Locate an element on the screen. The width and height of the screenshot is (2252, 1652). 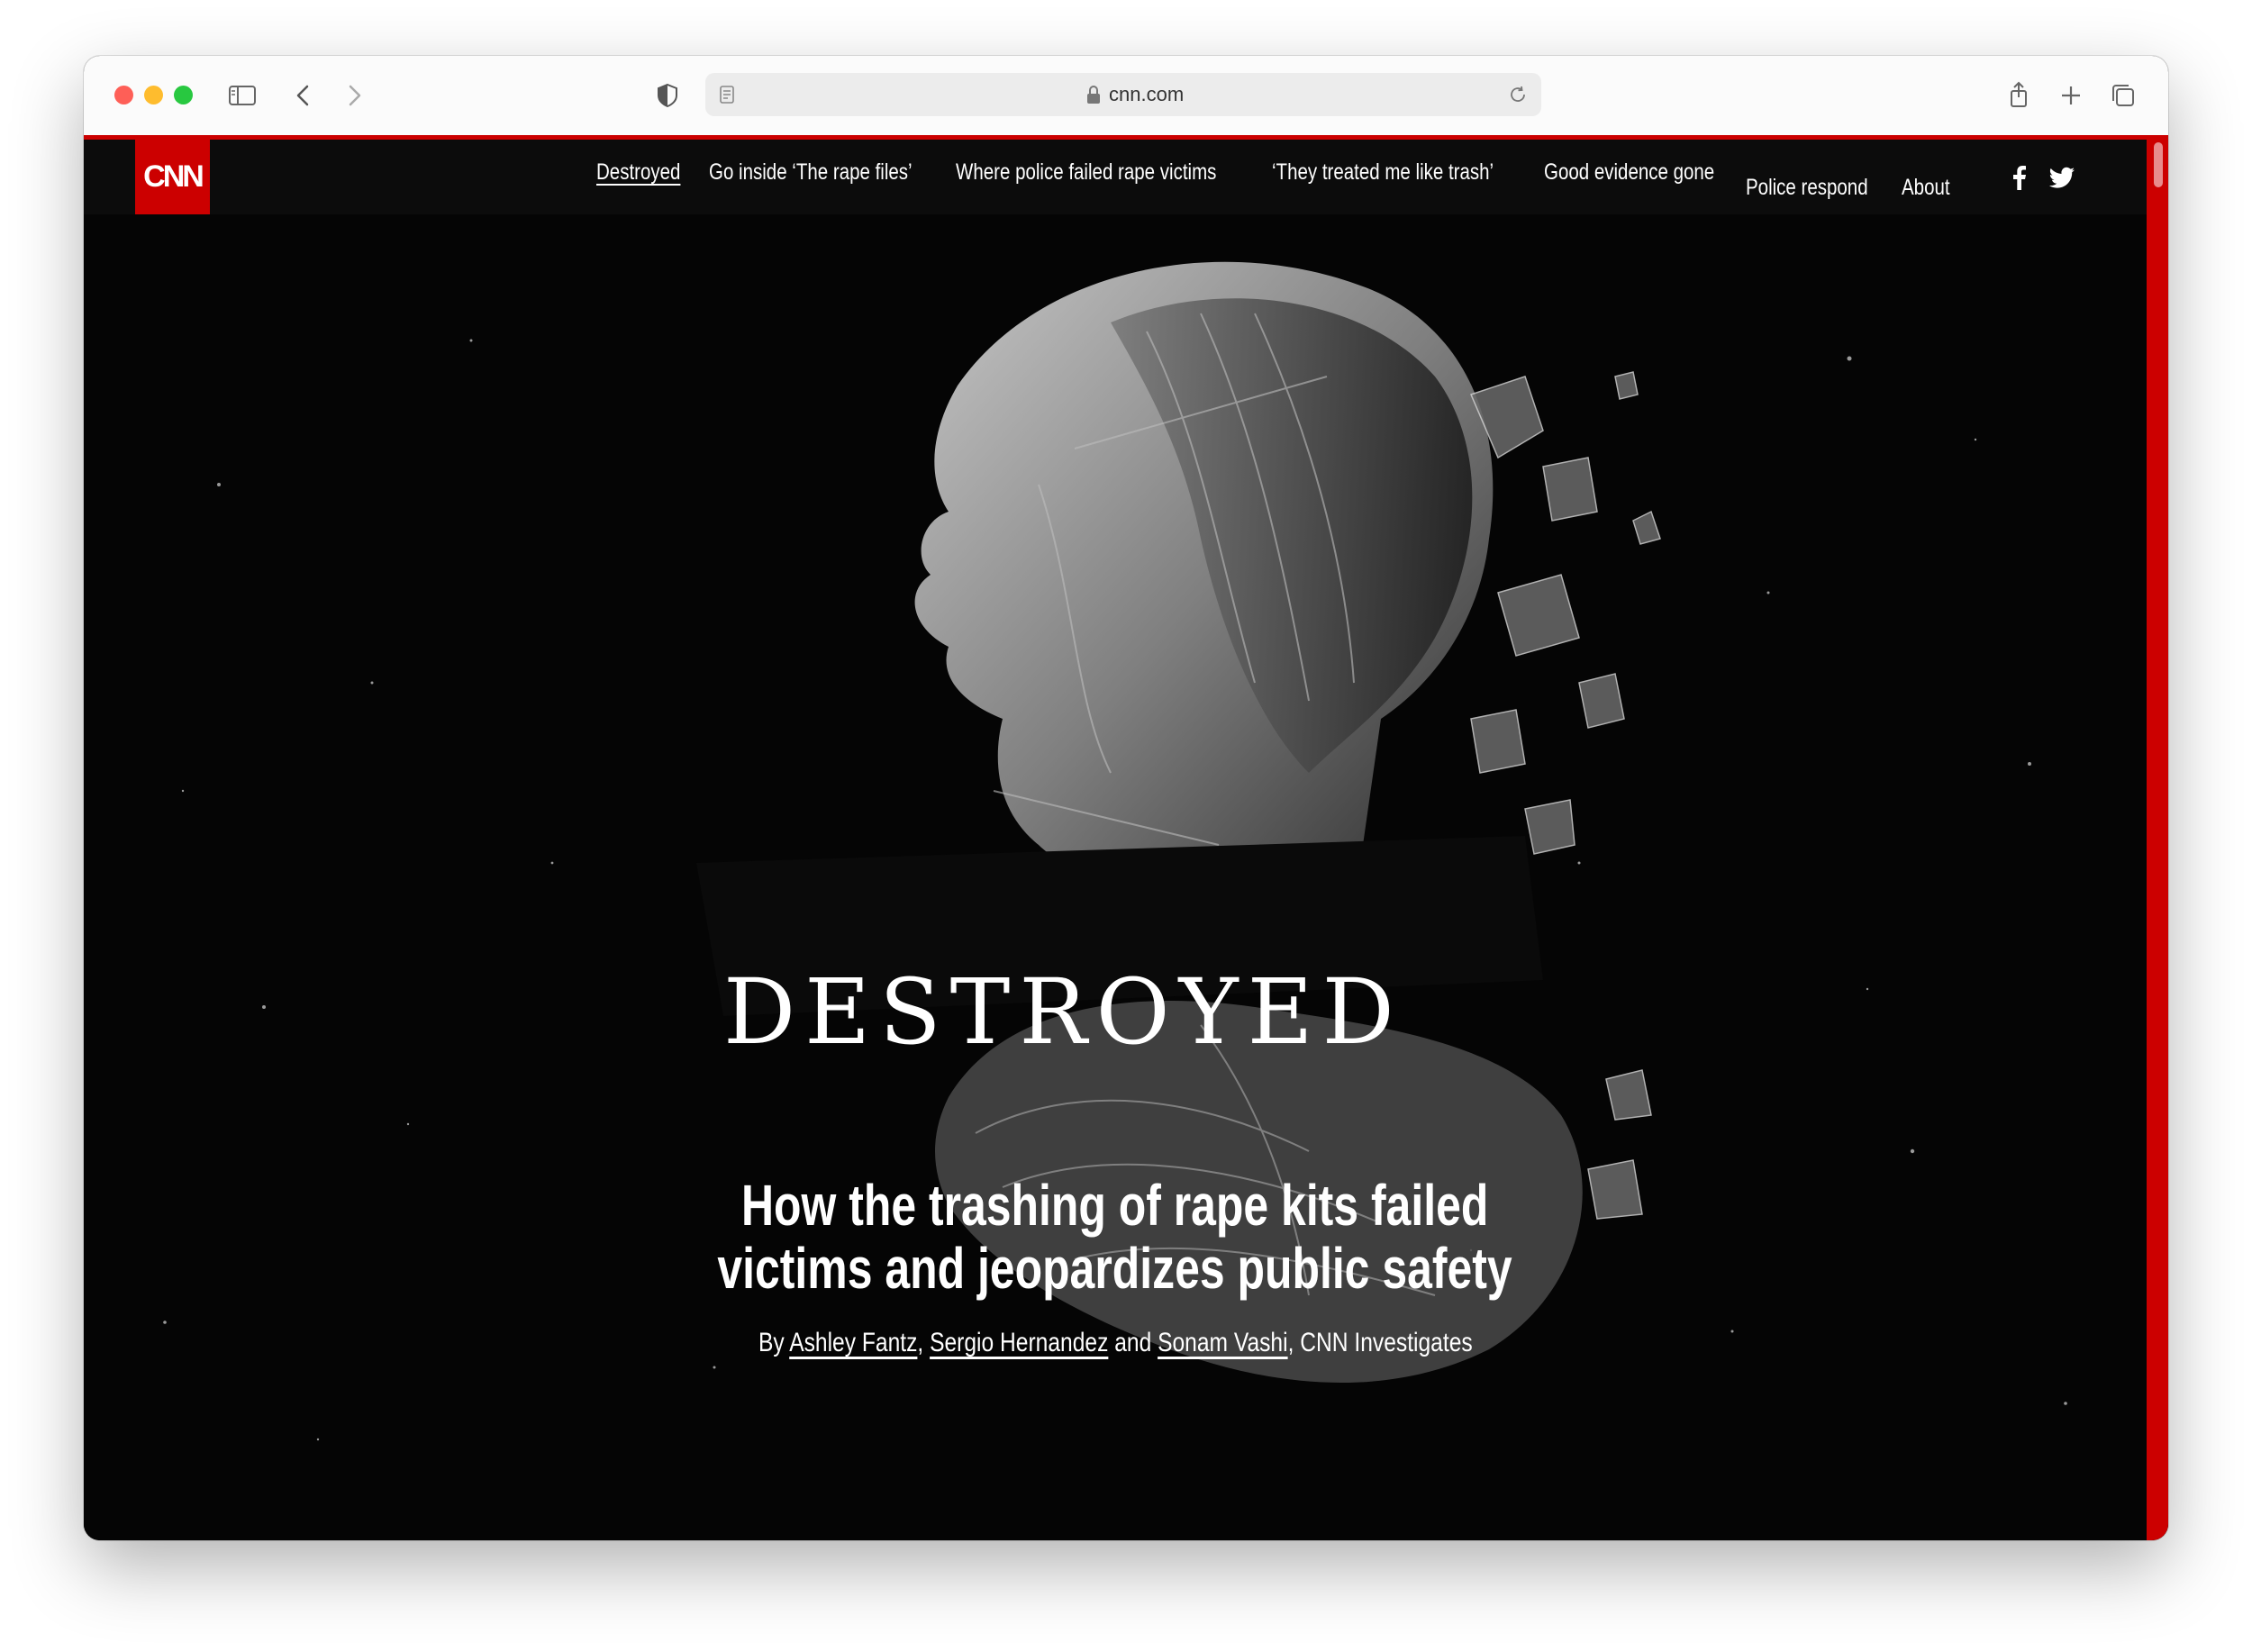
byline-separator: and is located at coordinates (1133, 1342).